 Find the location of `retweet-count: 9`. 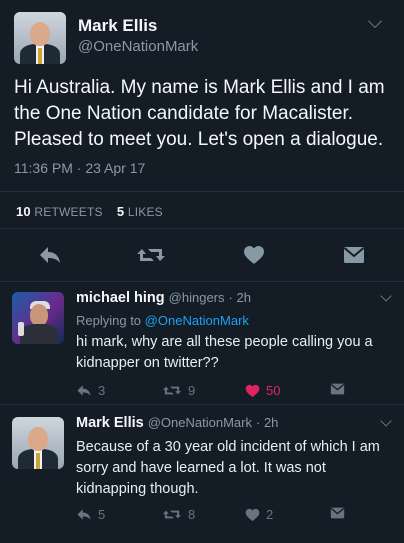

retweet-count: 9 is located at coordinates (192, 390).